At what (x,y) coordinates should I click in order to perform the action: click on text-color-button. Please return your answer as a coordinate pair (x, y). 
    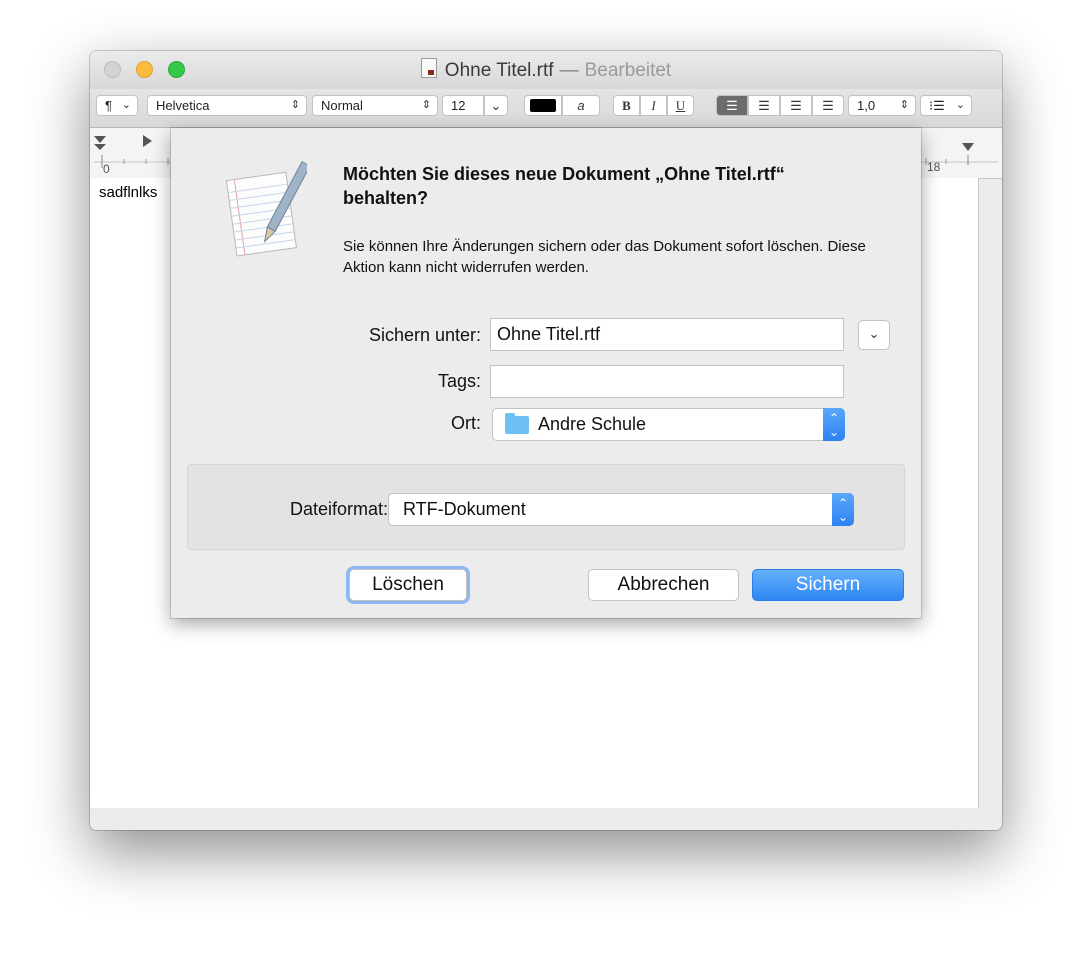
    Looking at the image, I should click on (543, 105).